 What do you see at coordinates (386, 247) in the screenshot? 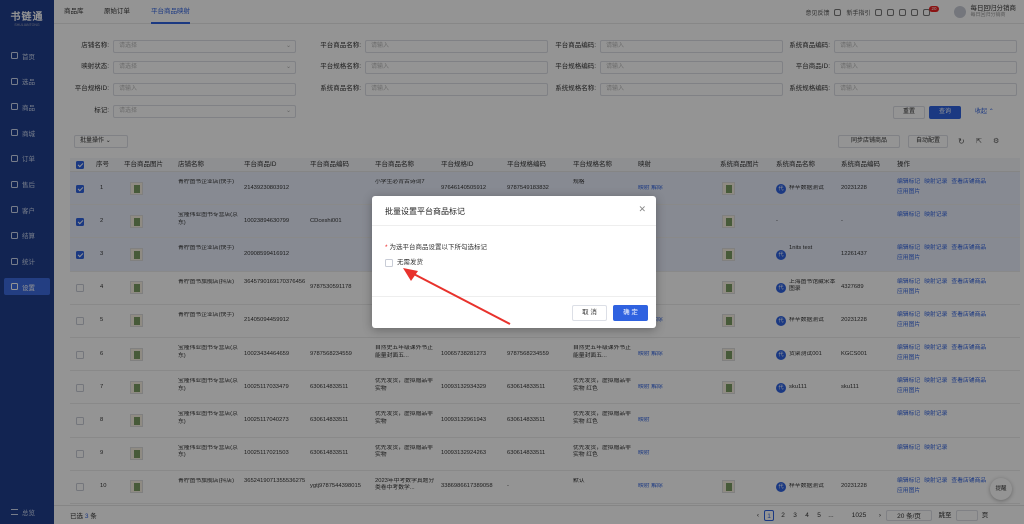
I see `required-asterisk: *` at bounding box center [386, 247].